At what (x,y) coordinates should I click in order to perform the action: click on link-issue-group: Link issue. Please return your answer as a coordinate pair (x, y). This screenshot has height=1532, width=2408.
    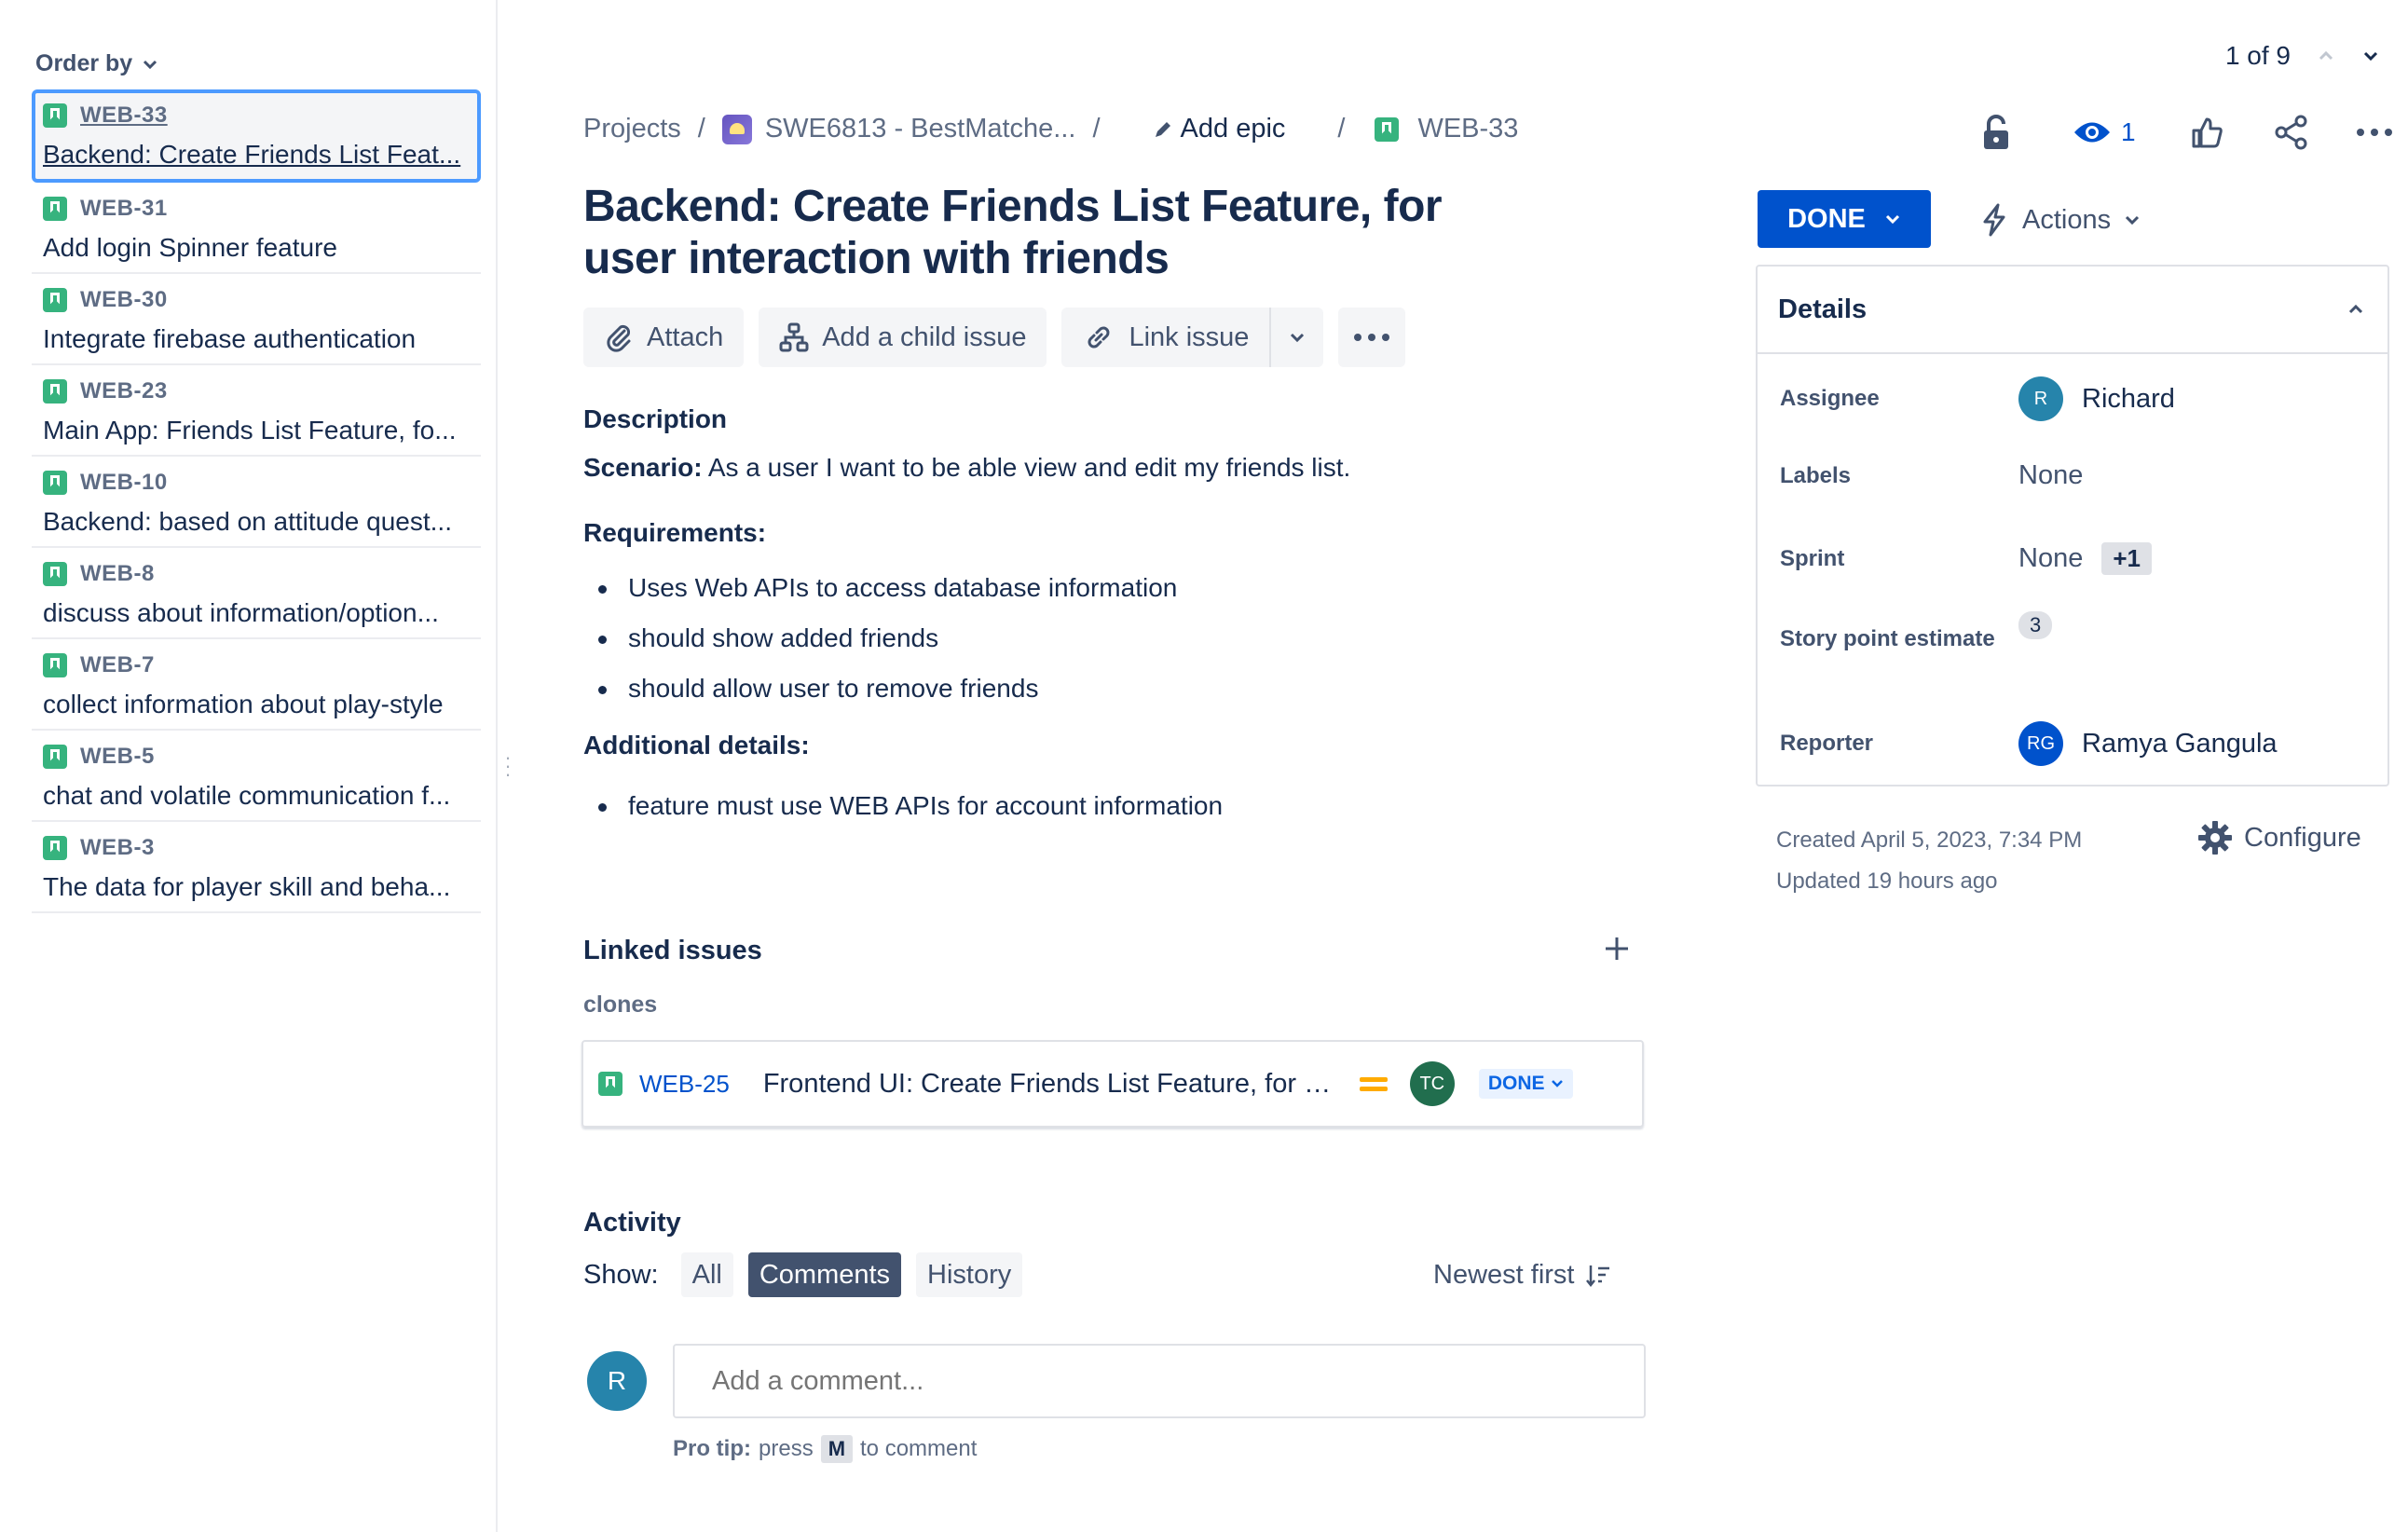
    Looking at the image, I should click on (1192, 337).